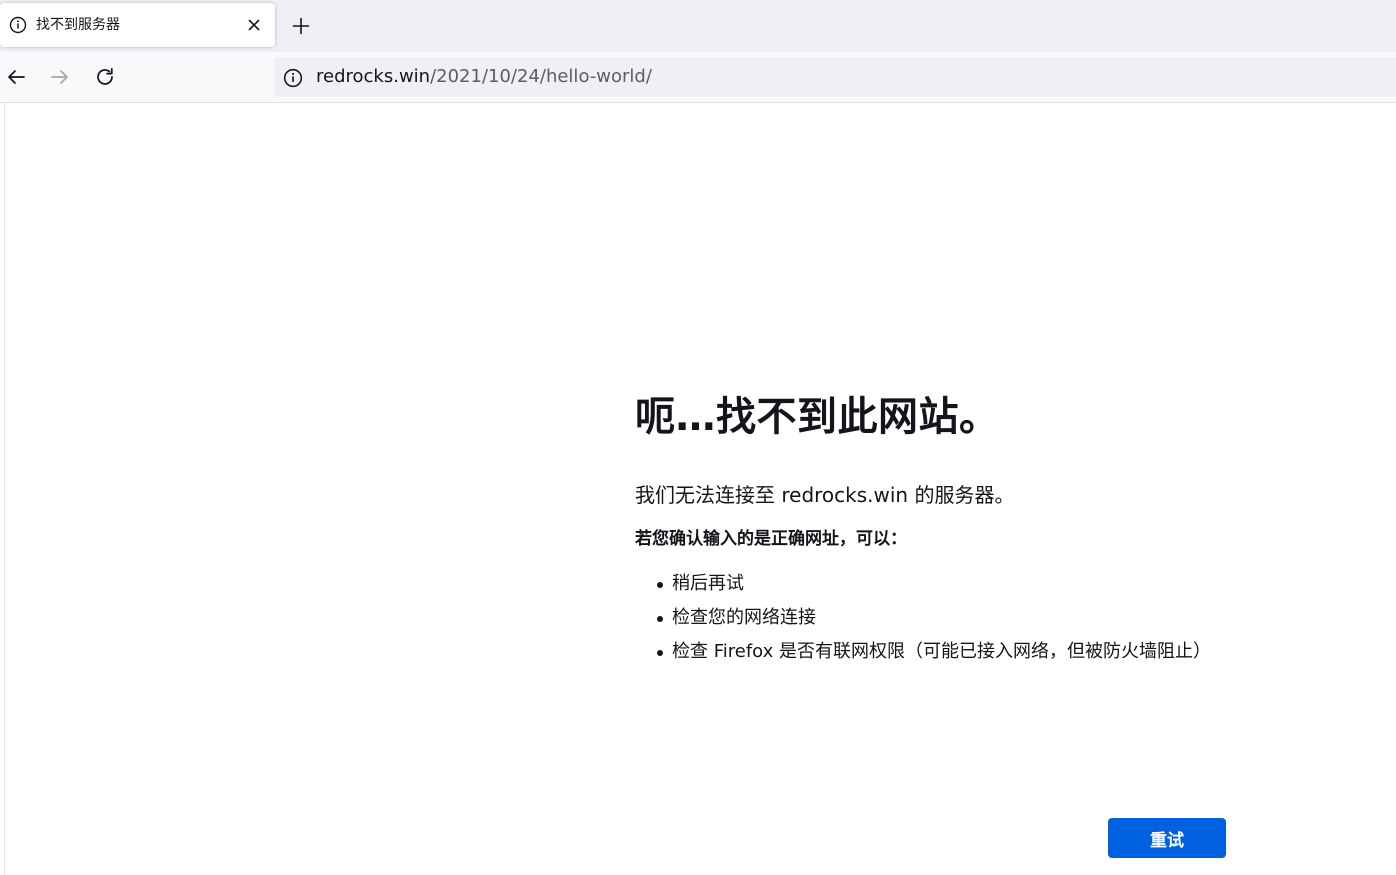  Describe the element at coordinates (817, 417) in the screenshot. I see `error-title: 呃…找不到此网站。` at that location.